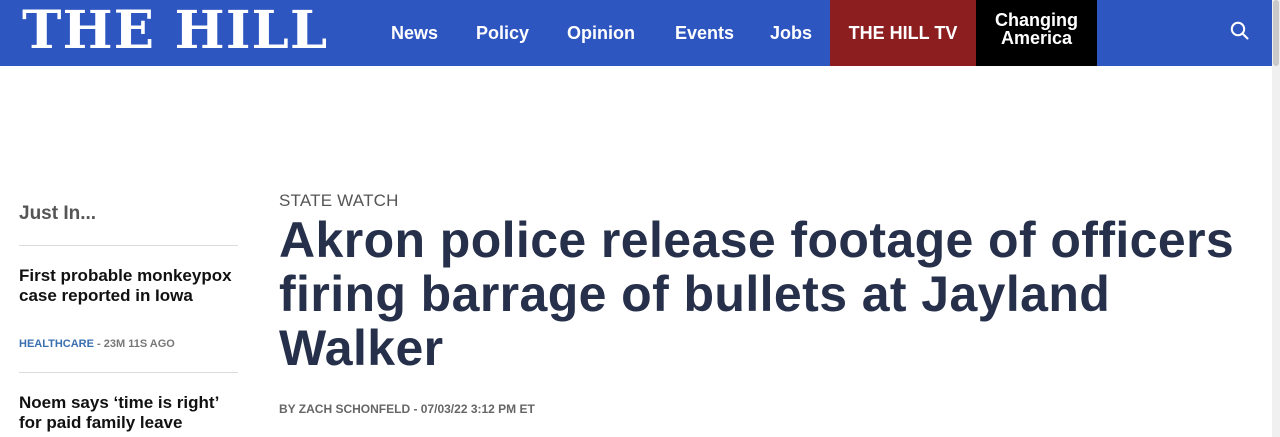 The height and width of the screenshot is (437, 1280). Describe the element at coordinates (903, 33) in the screenshot. I see `nav-item-hill-tv: THE HILL TV` at that location.